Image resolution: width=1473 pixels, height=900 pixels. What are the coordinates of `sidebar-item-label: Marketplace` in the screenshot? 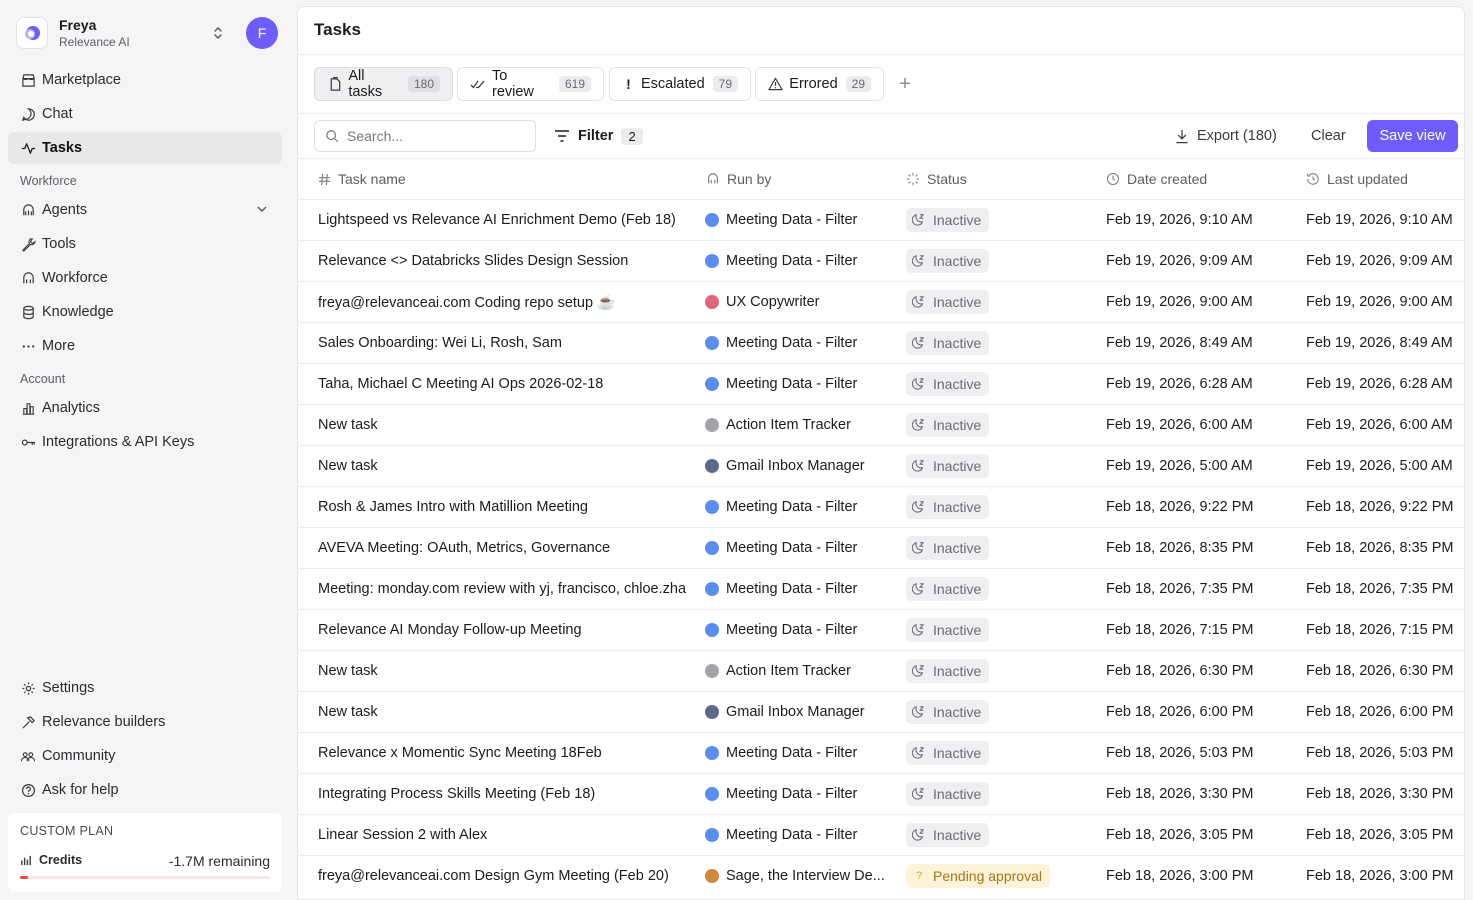 It's located at (81, 80).